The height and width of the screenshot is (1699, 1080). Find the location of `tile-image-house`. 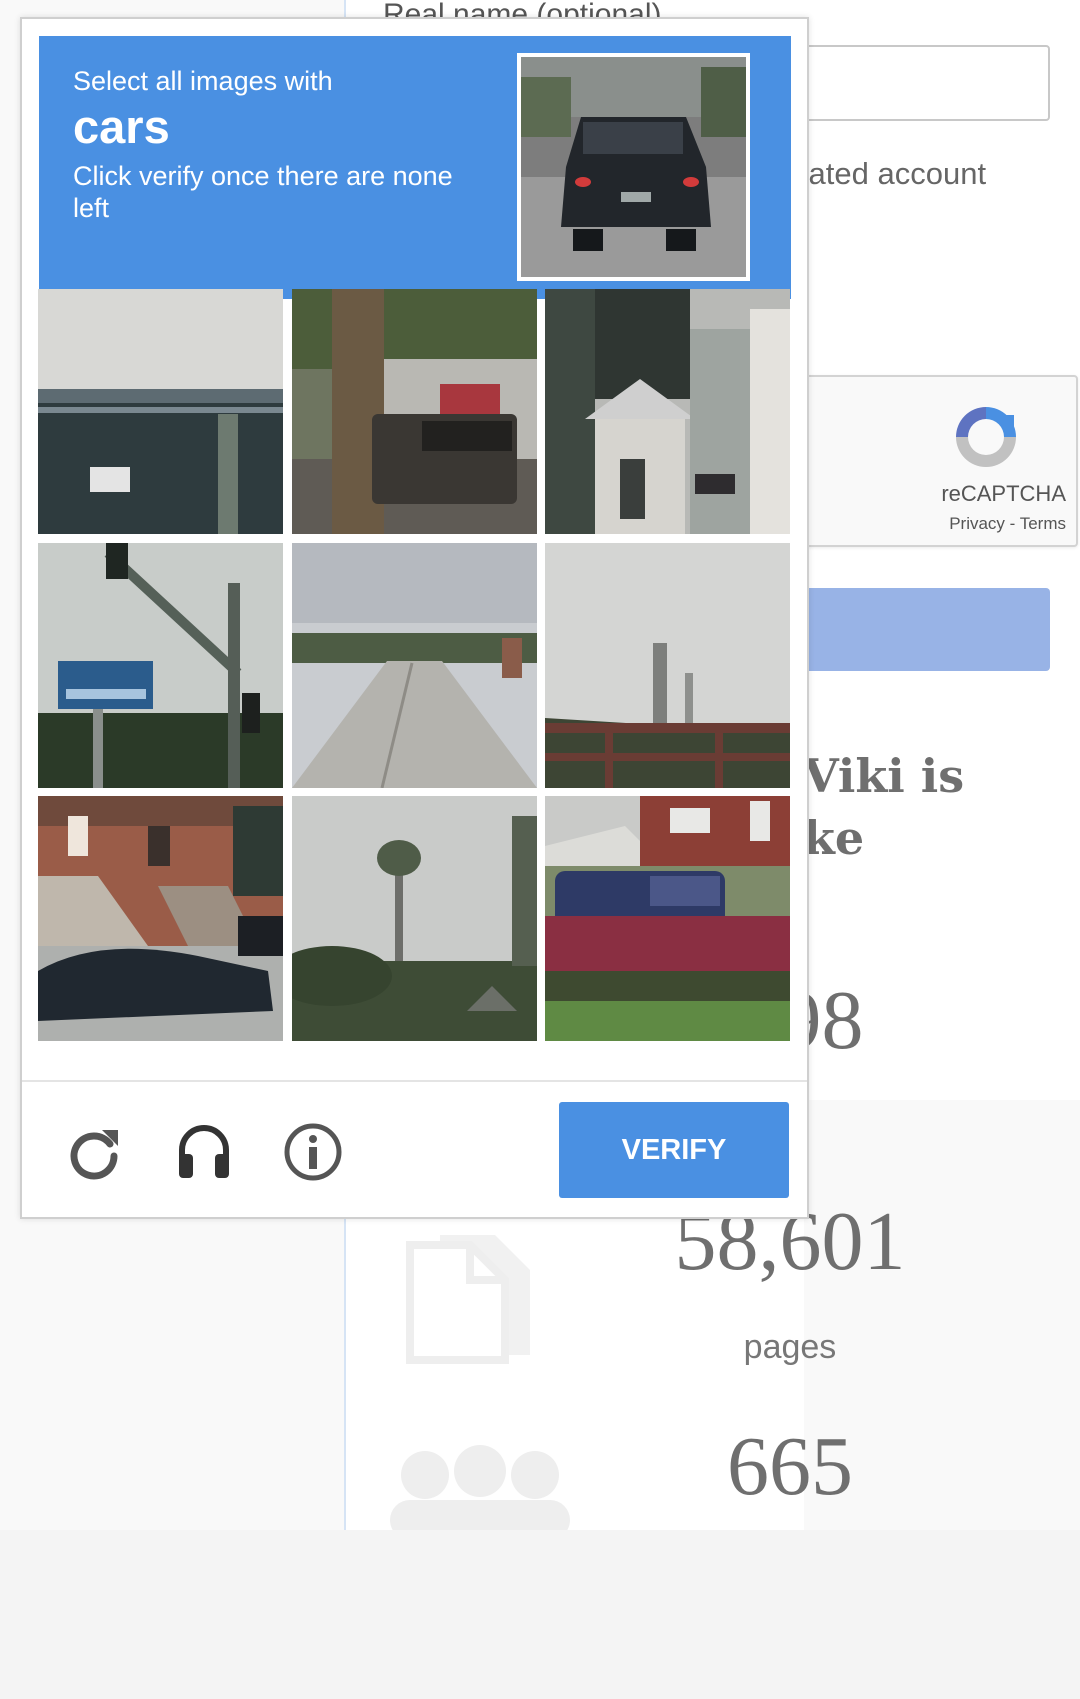

tile-image-house is located at coordinates (667, 411).